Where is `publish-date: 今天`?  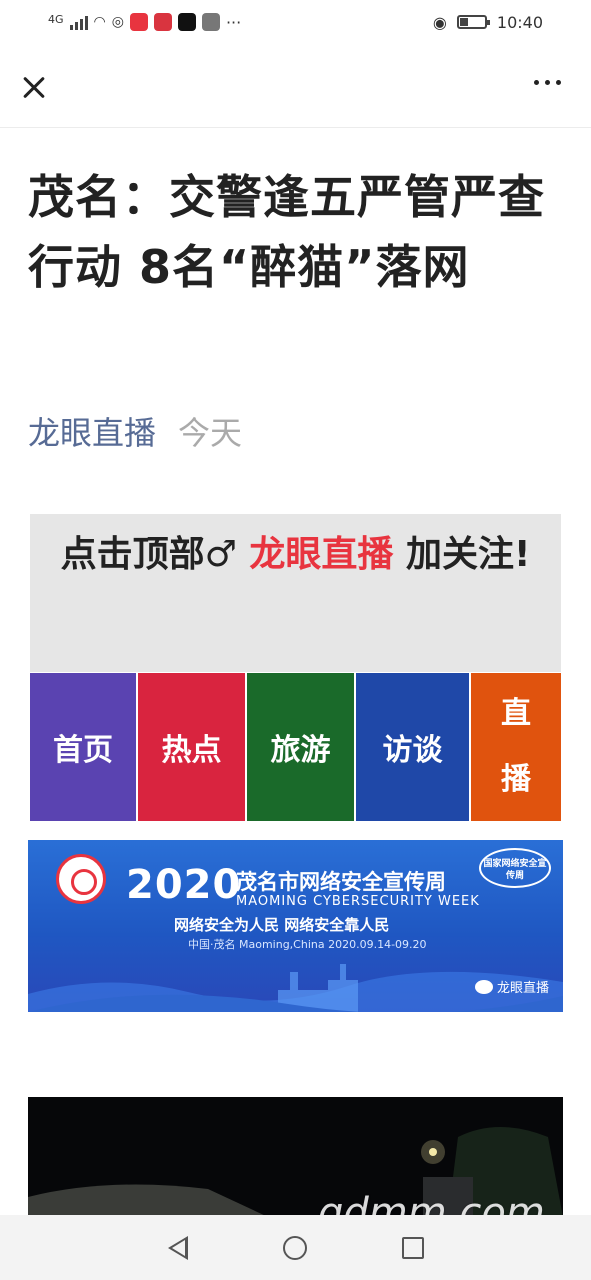
publish-date: 今天 is located at coordinates (210, 433).